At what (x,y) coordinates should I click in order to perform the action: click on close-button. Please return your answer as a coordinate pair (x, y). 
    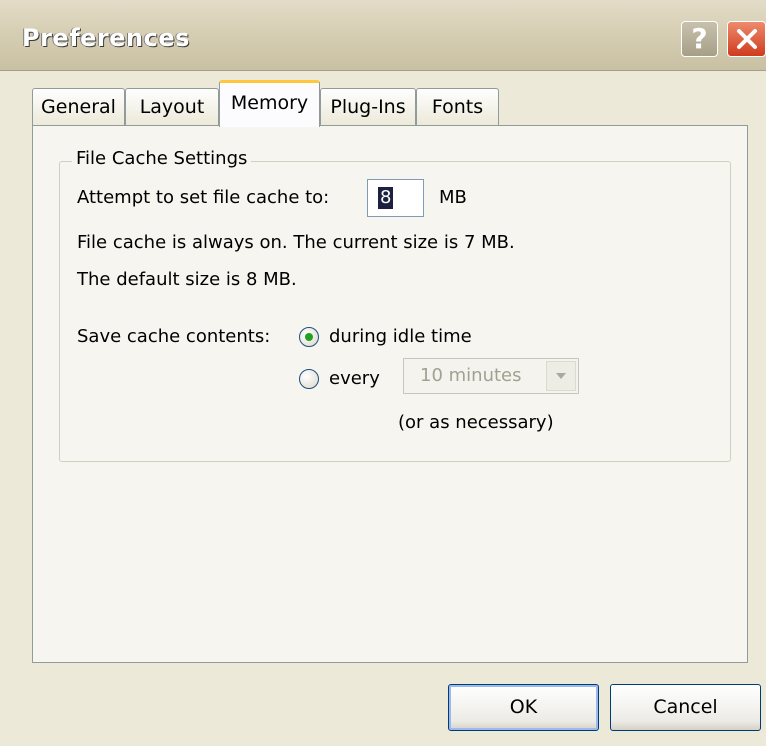
    Looking at the image, I should click on (746, 39).